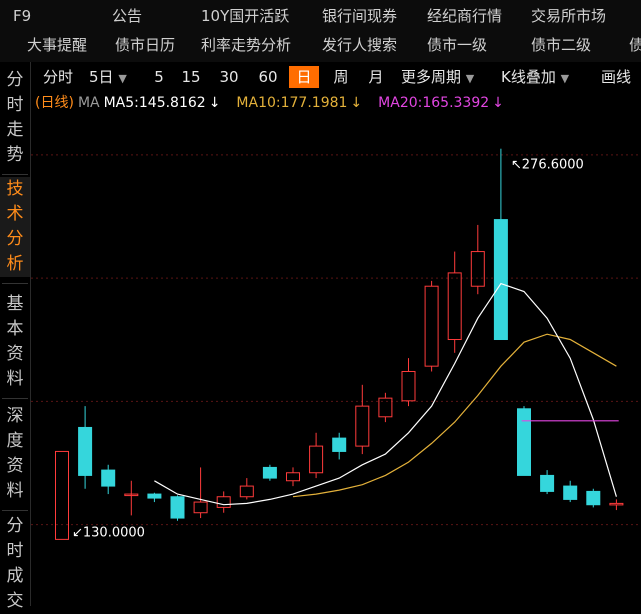 Image resolution: width=641 pixels, height=614 pixels. I want to click on nav-secondary-market: 债市二级, so click(561, 45).